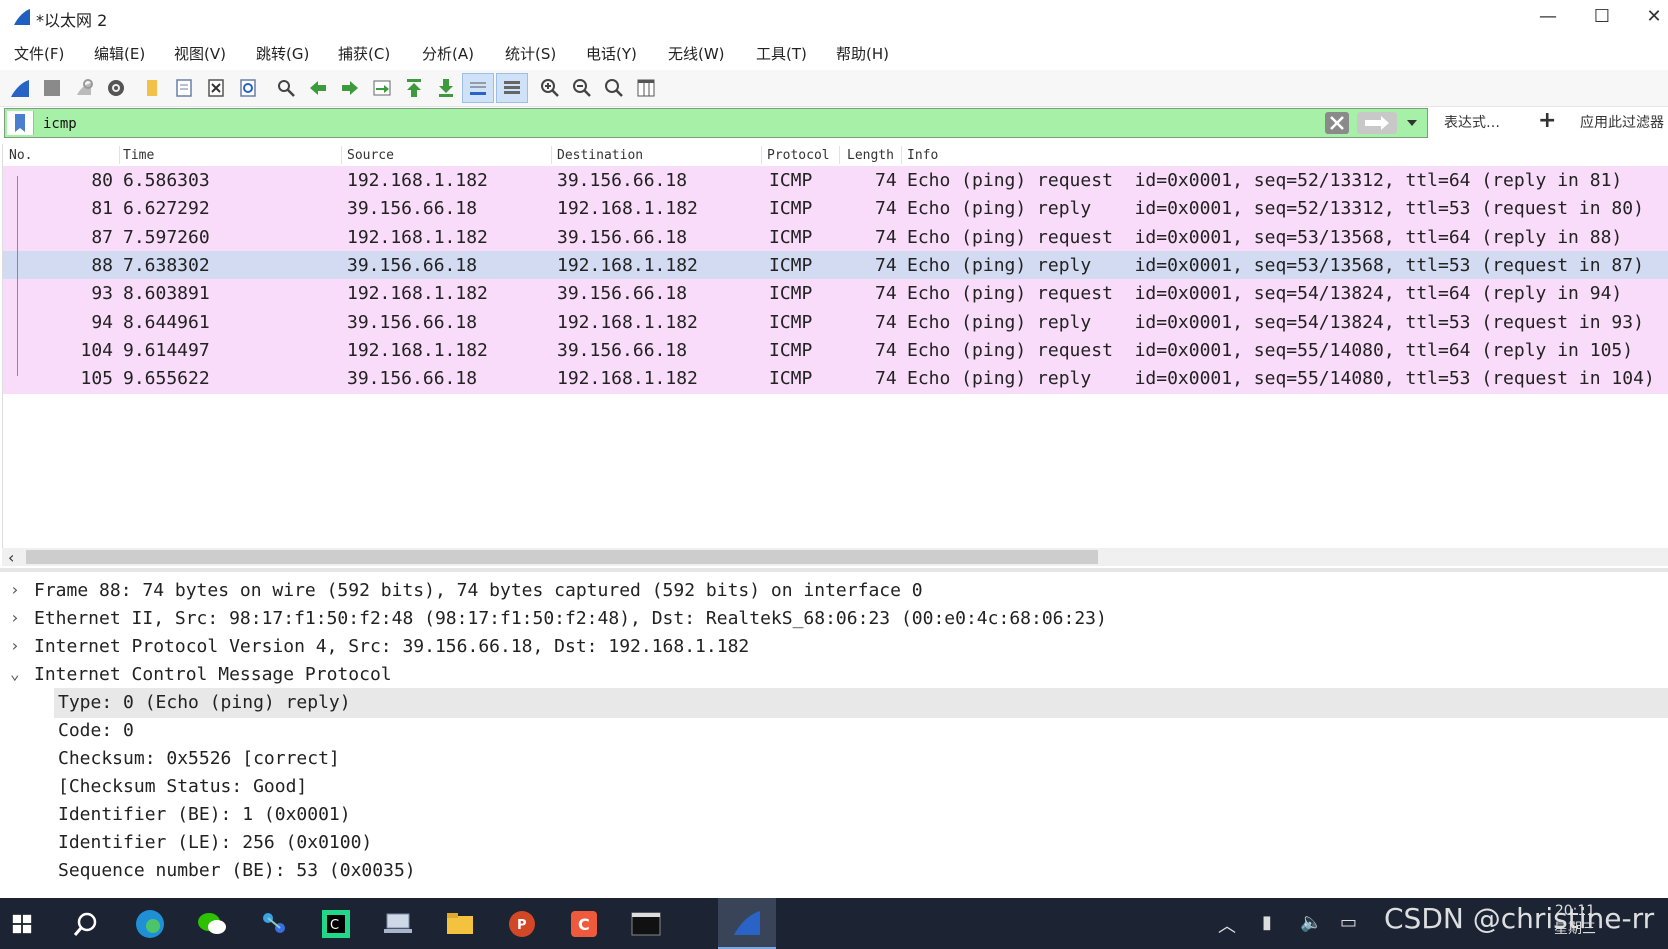 Image resolution: width=1668 pixels, height=949 pixels. I want to click on resize-columns-button, so click(646, 88).